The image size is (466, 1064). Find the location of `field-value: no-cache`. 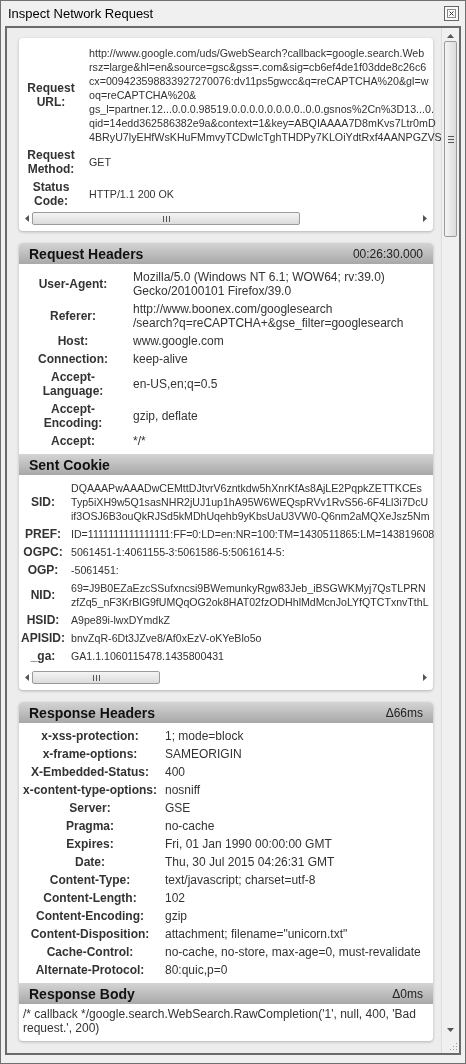

field-value: no-cache is located at coordinates (190, 826).